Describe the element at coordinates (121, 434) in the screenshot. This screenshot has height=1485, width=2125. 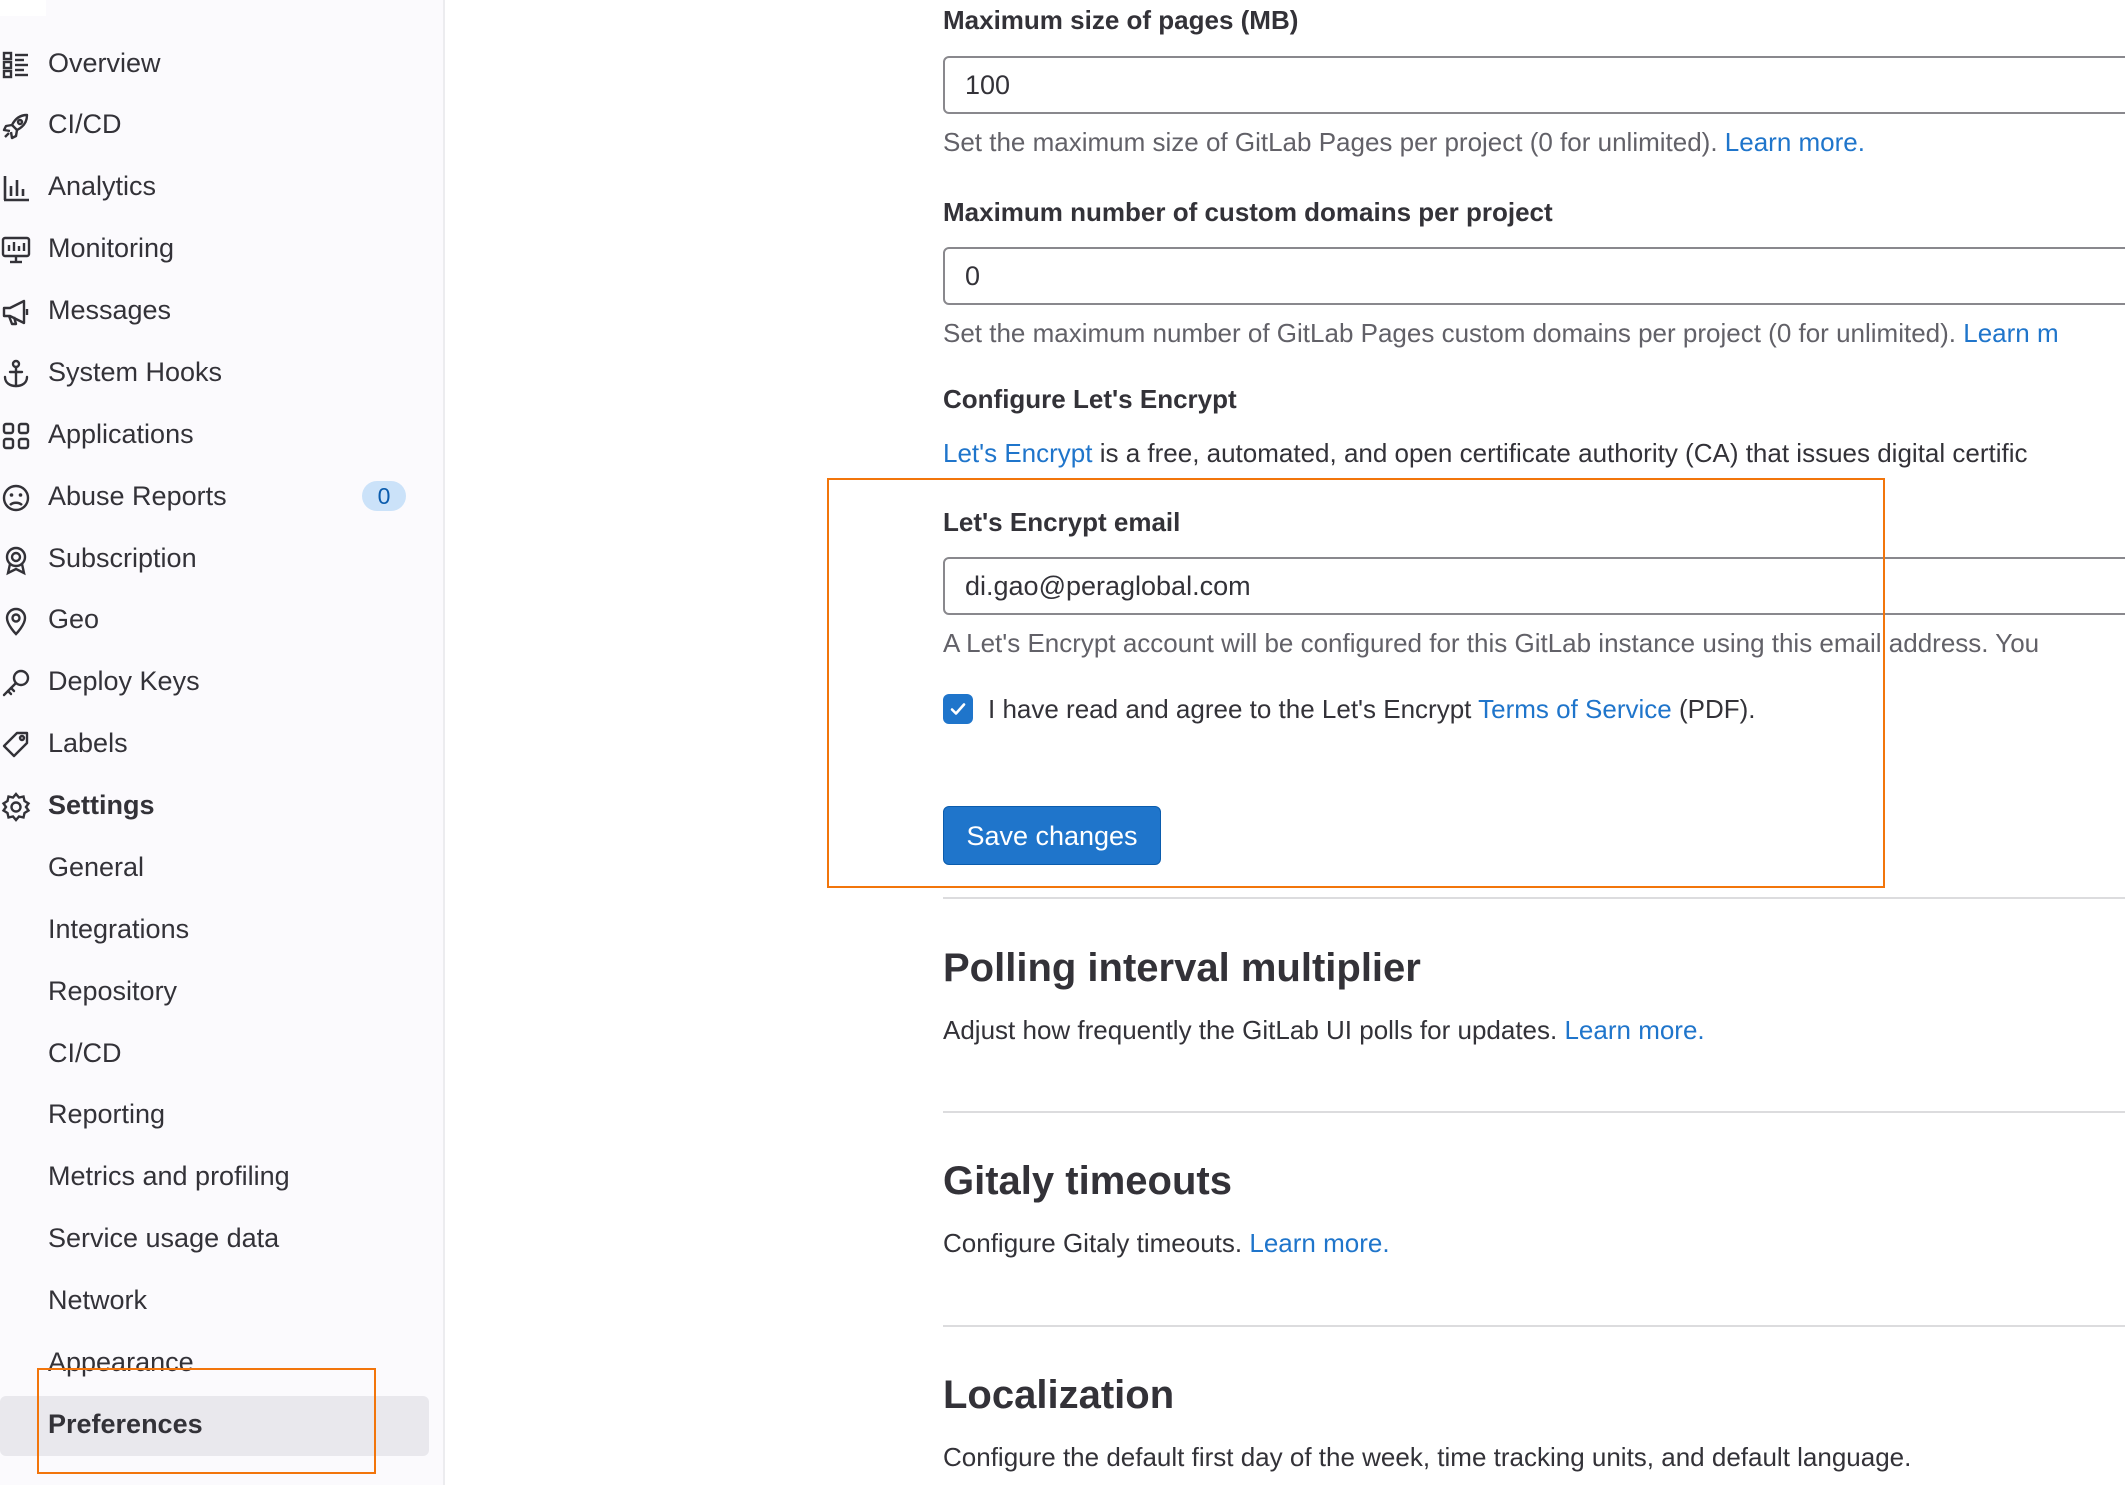
I see `sidebar-item-label: Applications` at that location.